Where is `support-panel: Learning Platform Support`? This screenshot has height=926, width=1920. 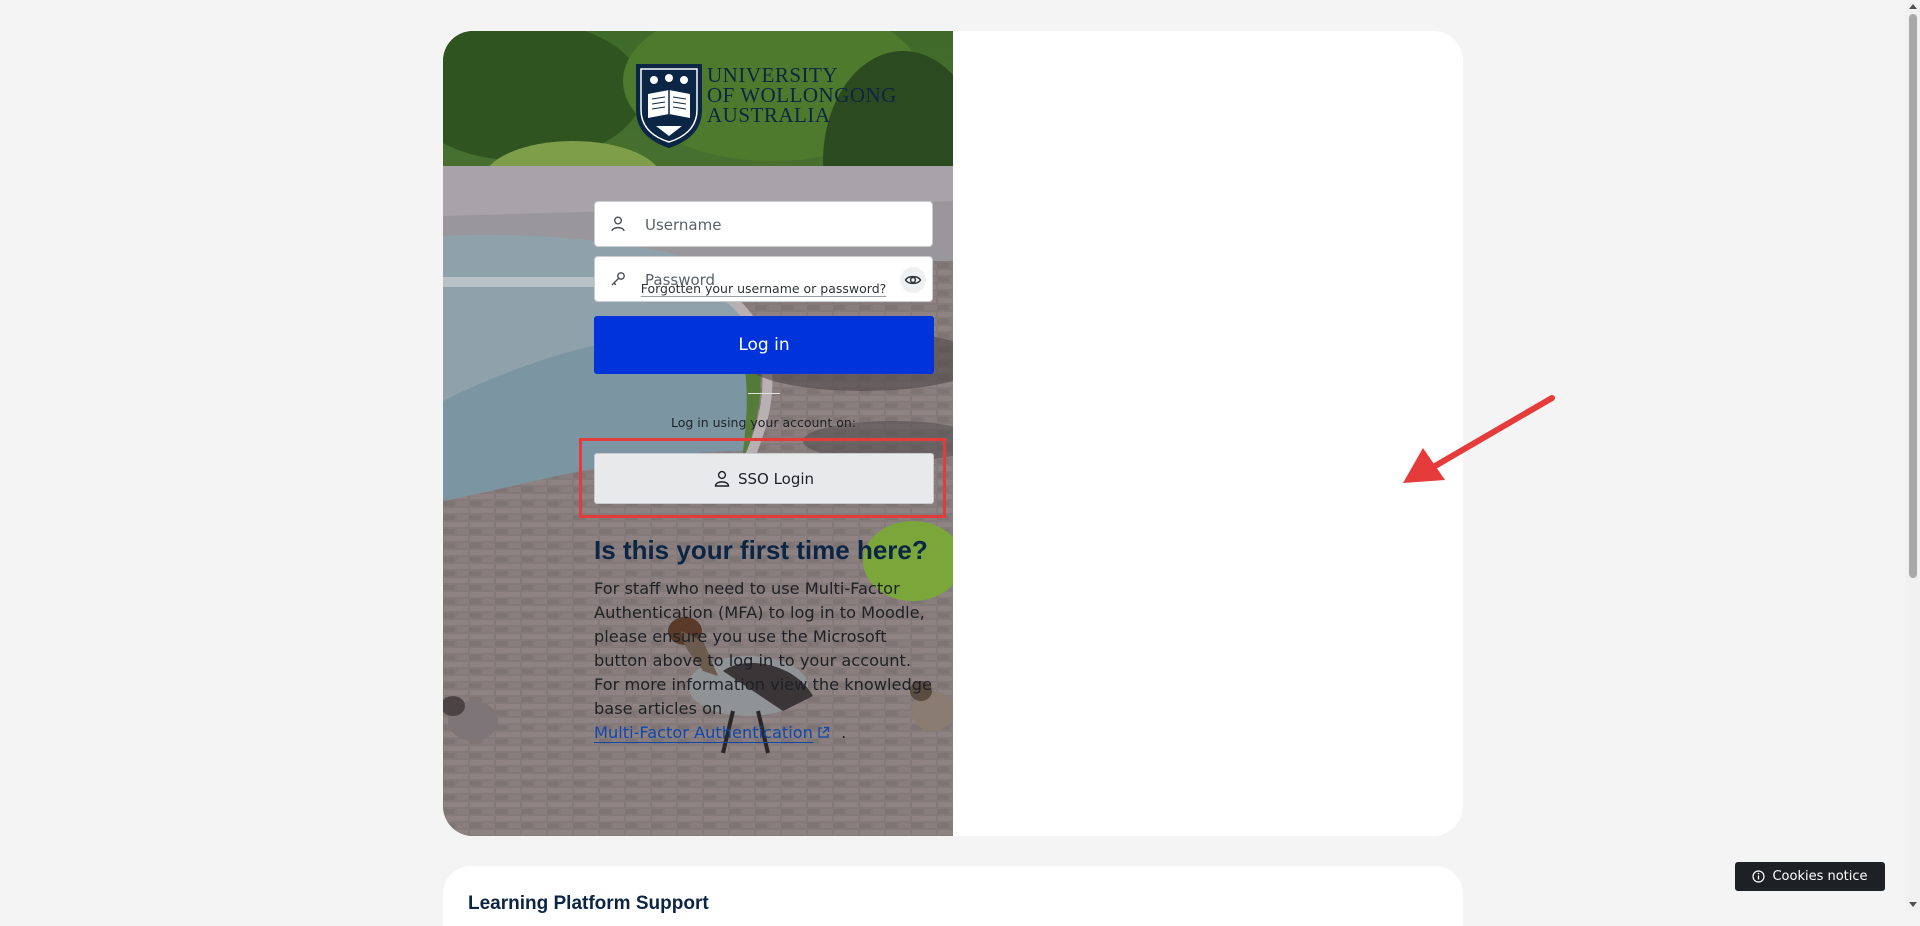 support-panel: Learning Platform Support is located at coordinates (953, 896).